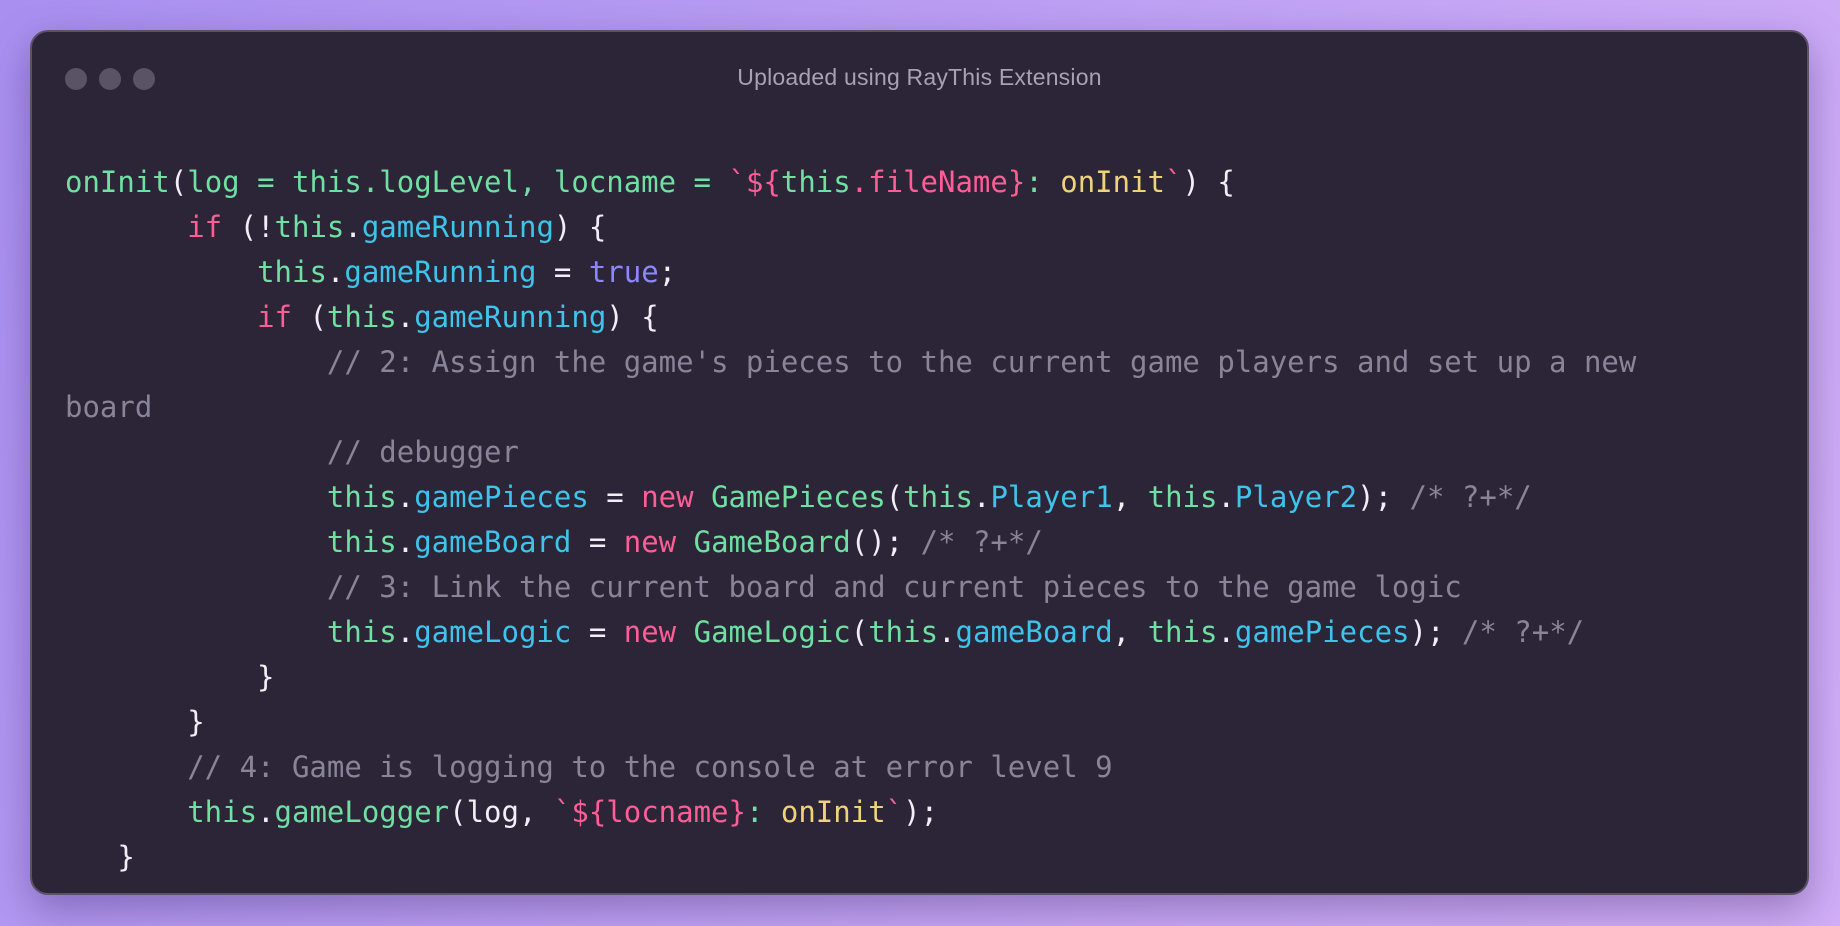 The width and height of the screenshot is (1840, 926). Describe the element at coordinates (850, 272) in the screenshot. I see `code-line: this.gameRunning = true;` at that location.